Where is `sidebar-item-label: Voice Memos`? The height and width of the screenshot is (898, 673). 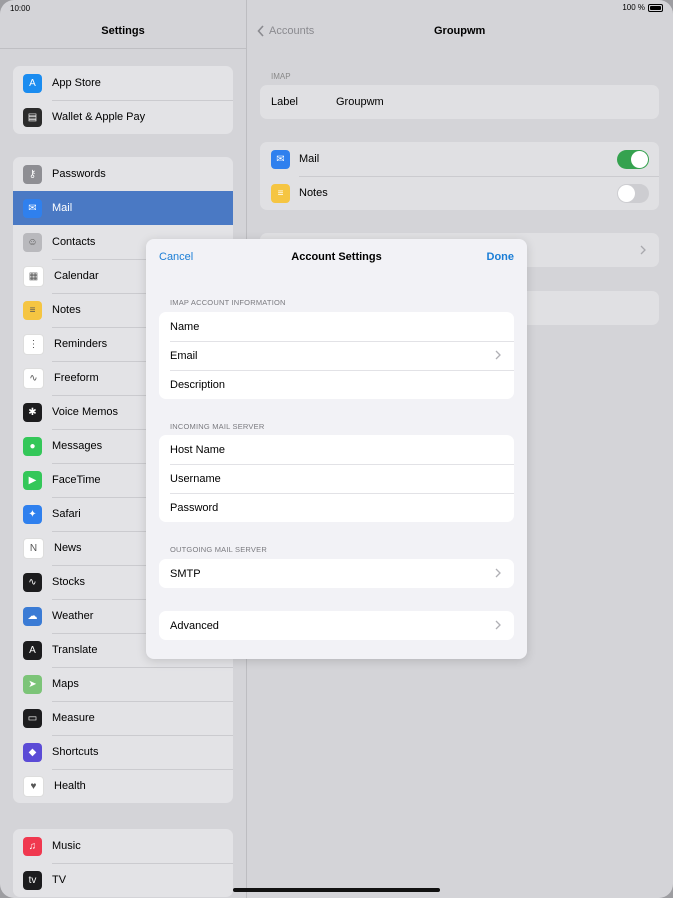 sidebar-item-label: Voice Memos is located at coordinates (85, 412).